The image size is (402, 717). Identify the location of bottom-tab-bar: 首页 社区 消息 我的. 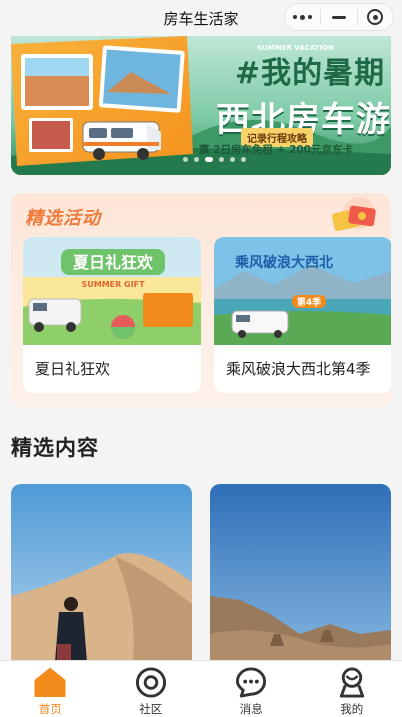
(201, 688).